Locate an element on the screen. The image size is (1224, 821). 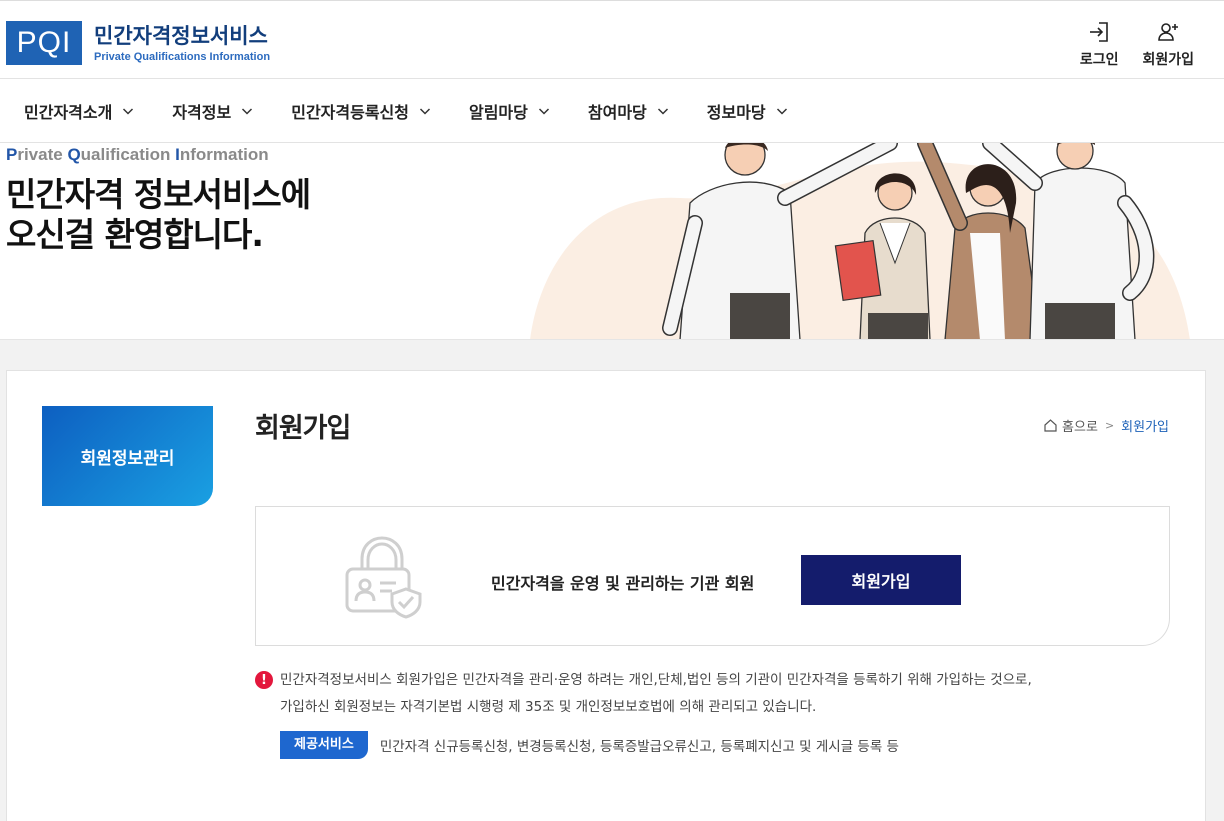
breadcrumb-home: 홈으로 is located at coordinates (1080, 425).